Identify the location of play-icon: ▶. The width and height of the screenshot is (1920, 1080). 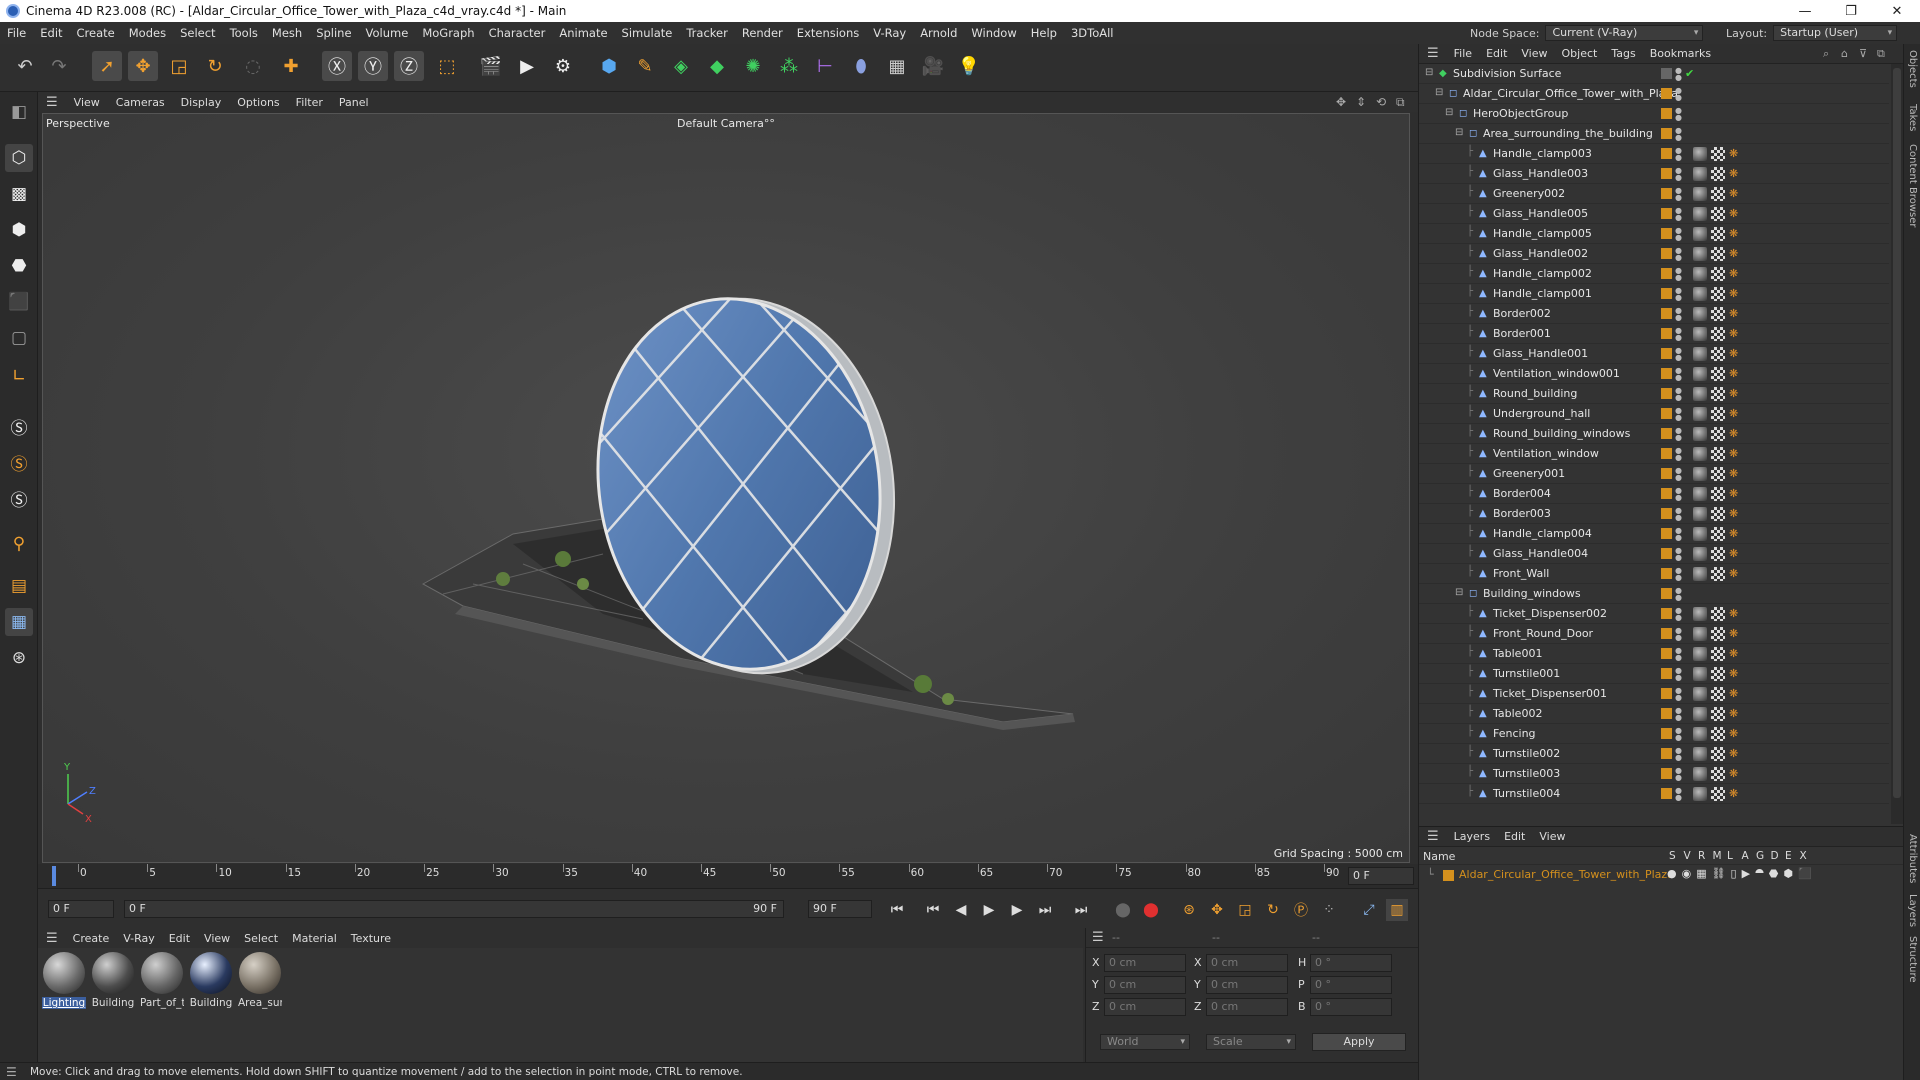
(989, 910).